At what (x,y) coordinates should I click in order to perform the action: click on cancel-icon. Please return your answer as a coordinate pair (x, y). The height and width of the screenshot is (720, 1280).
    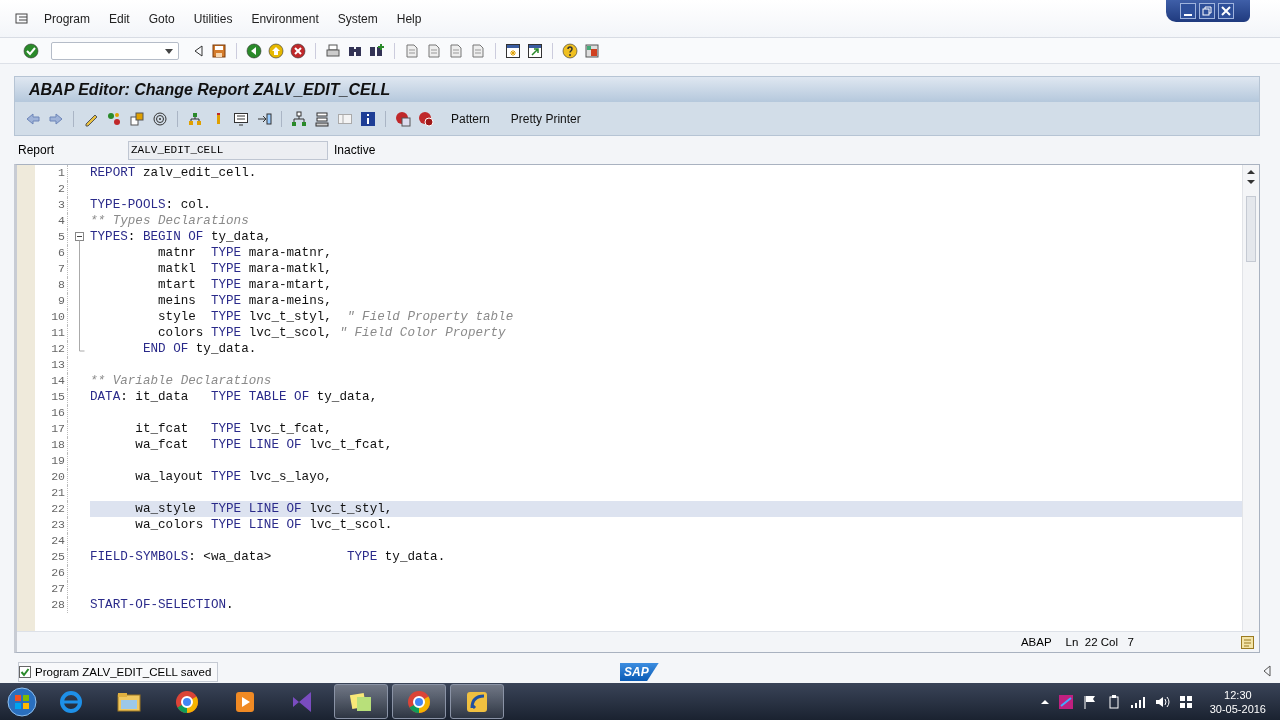
    Looking at the image, I should click on (298, 50).